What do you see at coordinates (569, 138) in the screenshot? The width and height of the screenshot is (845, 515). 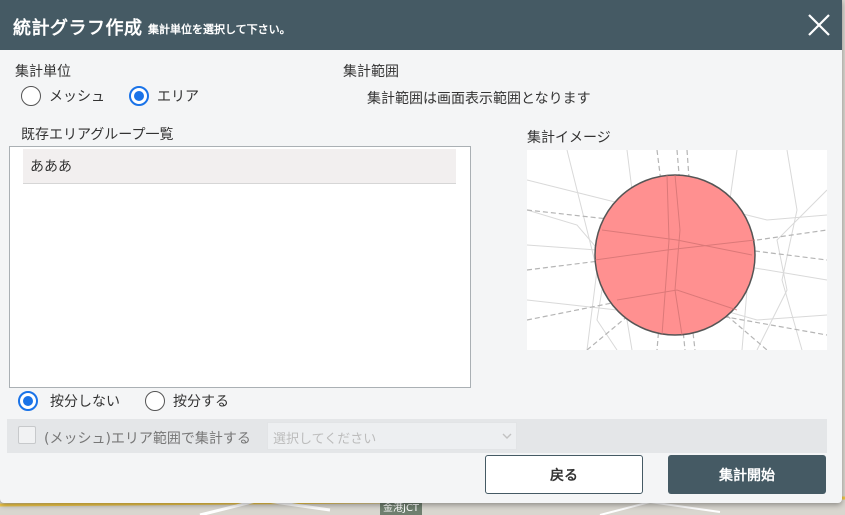 I see `preview-label: 集計イメージ` at bounding box center [569, 138].